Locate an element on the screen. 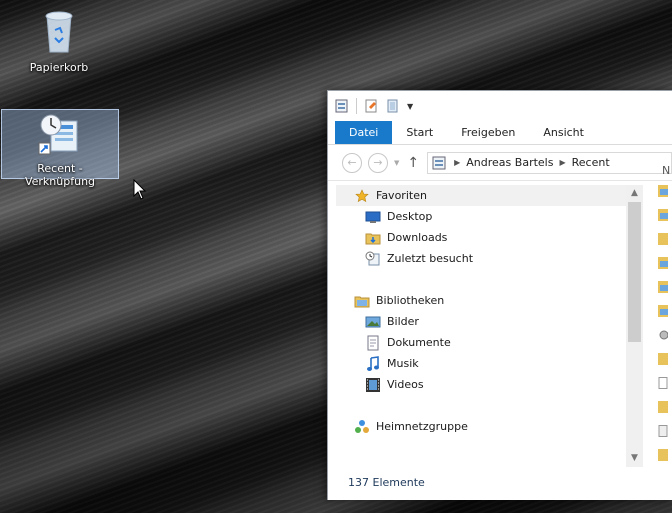  nav-item-music: Musik is located at coordinates (489, 363).